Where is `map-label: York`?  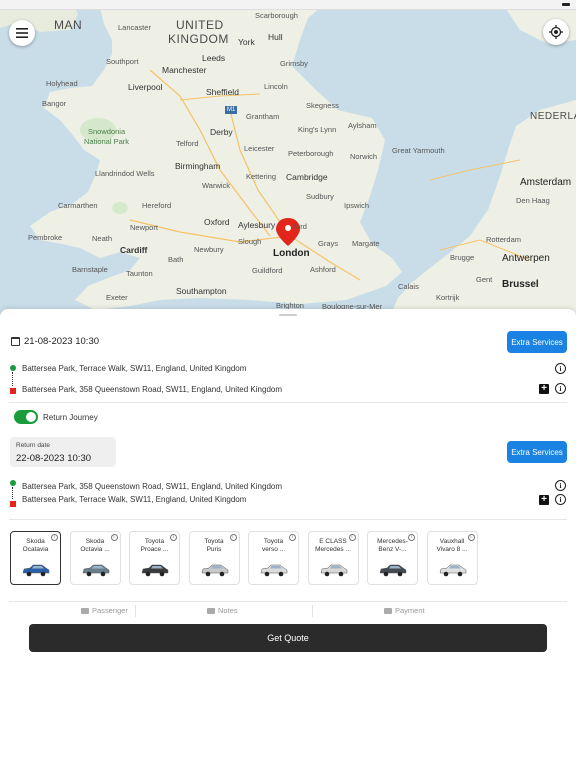
map-label: York is located at coordinates (246, 42).